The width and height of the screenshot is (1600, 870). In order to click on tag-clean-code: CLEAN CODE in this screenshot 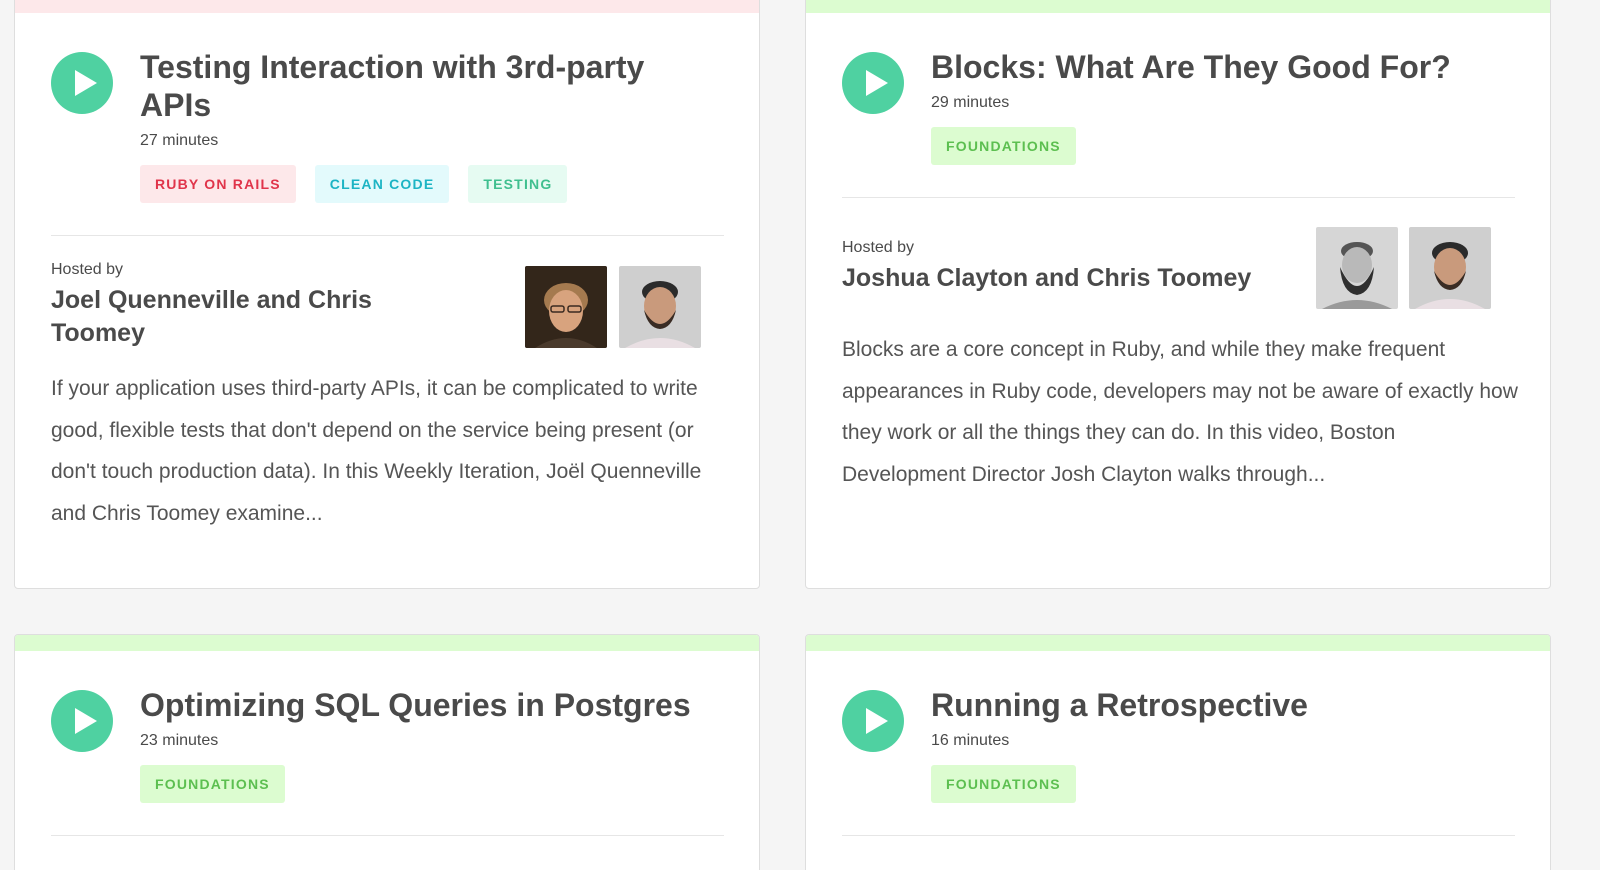, I will do `click(382, 184)`.